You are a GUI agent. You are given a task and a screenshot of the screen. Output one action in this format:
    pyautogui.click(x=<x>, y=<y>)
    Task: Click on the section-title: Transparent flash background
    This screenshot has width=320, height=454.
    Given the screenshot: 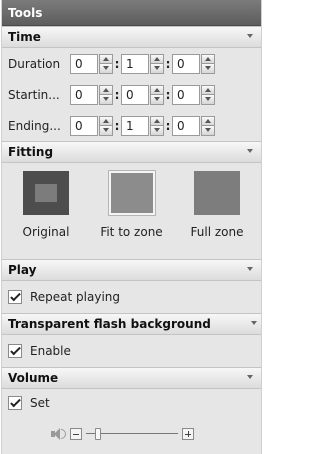 What is the action you would take?
    pyautogui.click(x=109, y=324)
    